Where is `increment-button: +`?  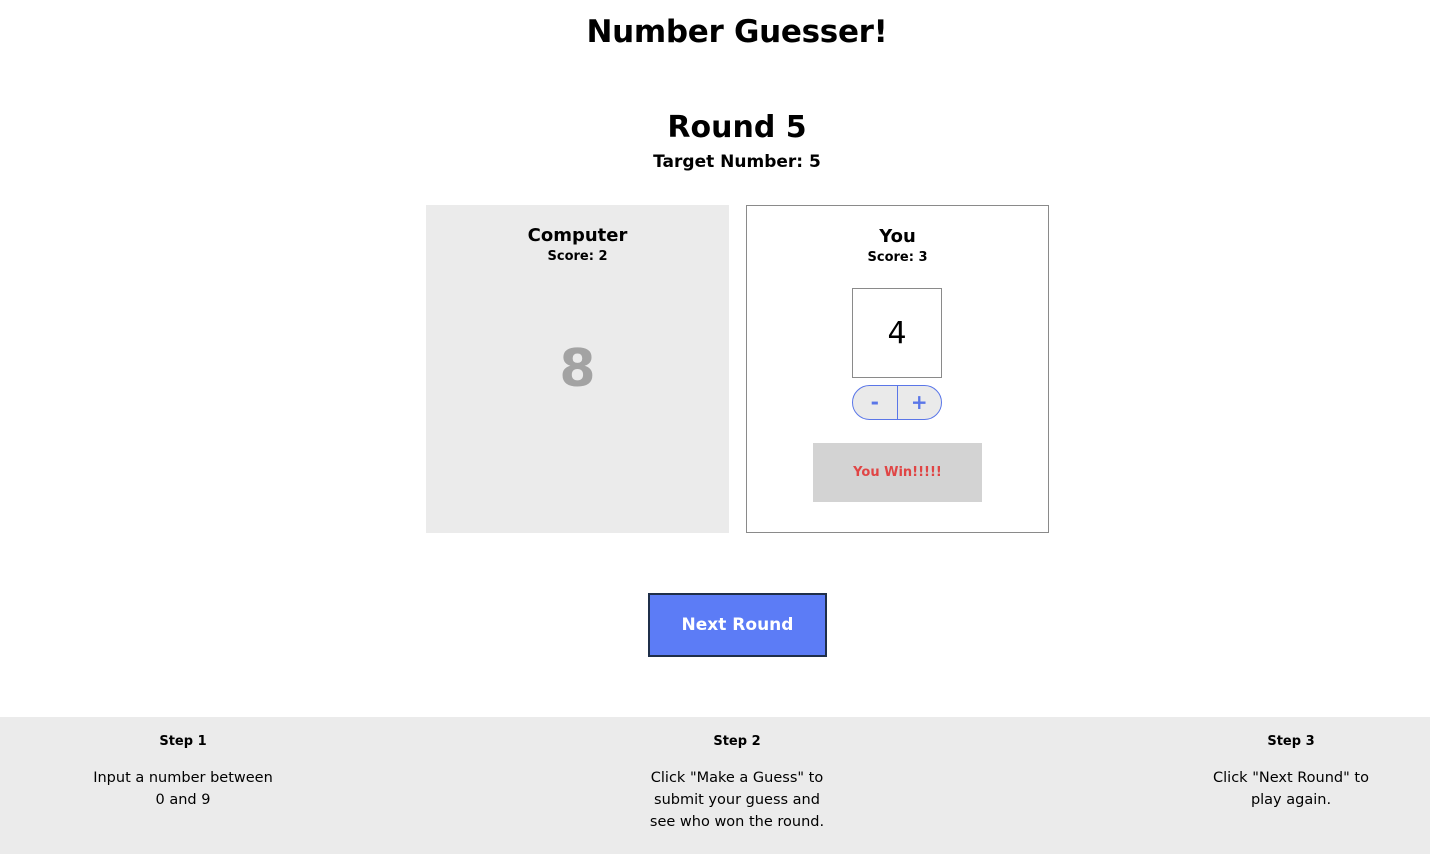 increment-button: + is located at coordinates (919, 402).